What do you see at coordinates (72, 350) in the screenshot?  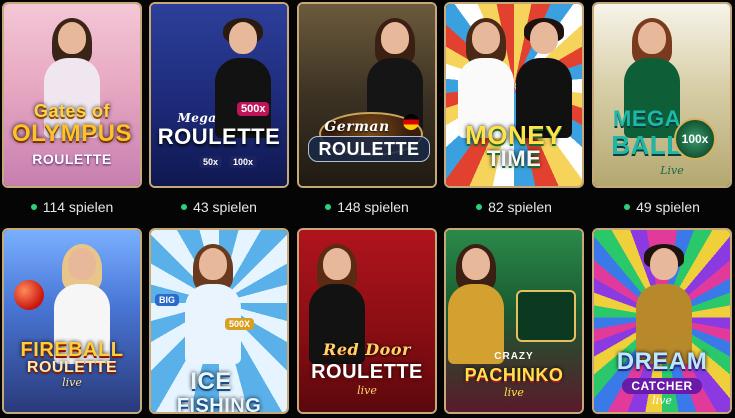 I see `game-title-line1: FIREBALL` at bounding box center [72, 350].